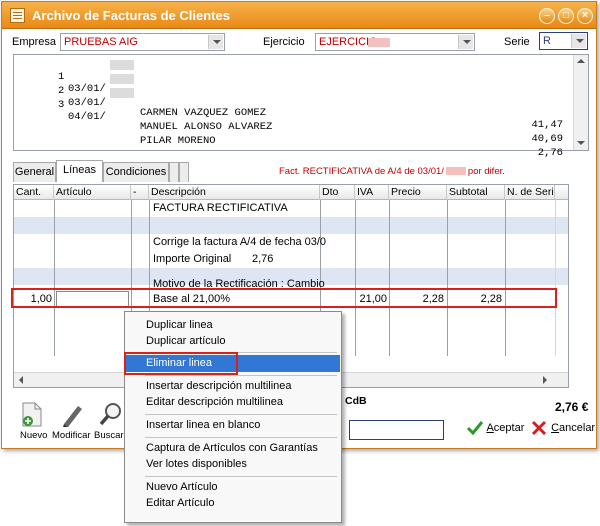 The image size is (600, 526). What do you see at coordinates (240, 242) in the screenshot?
I see `desc-line: Corrige la factura A/4 de fecha 03/0` at bounding box center [240, 242].